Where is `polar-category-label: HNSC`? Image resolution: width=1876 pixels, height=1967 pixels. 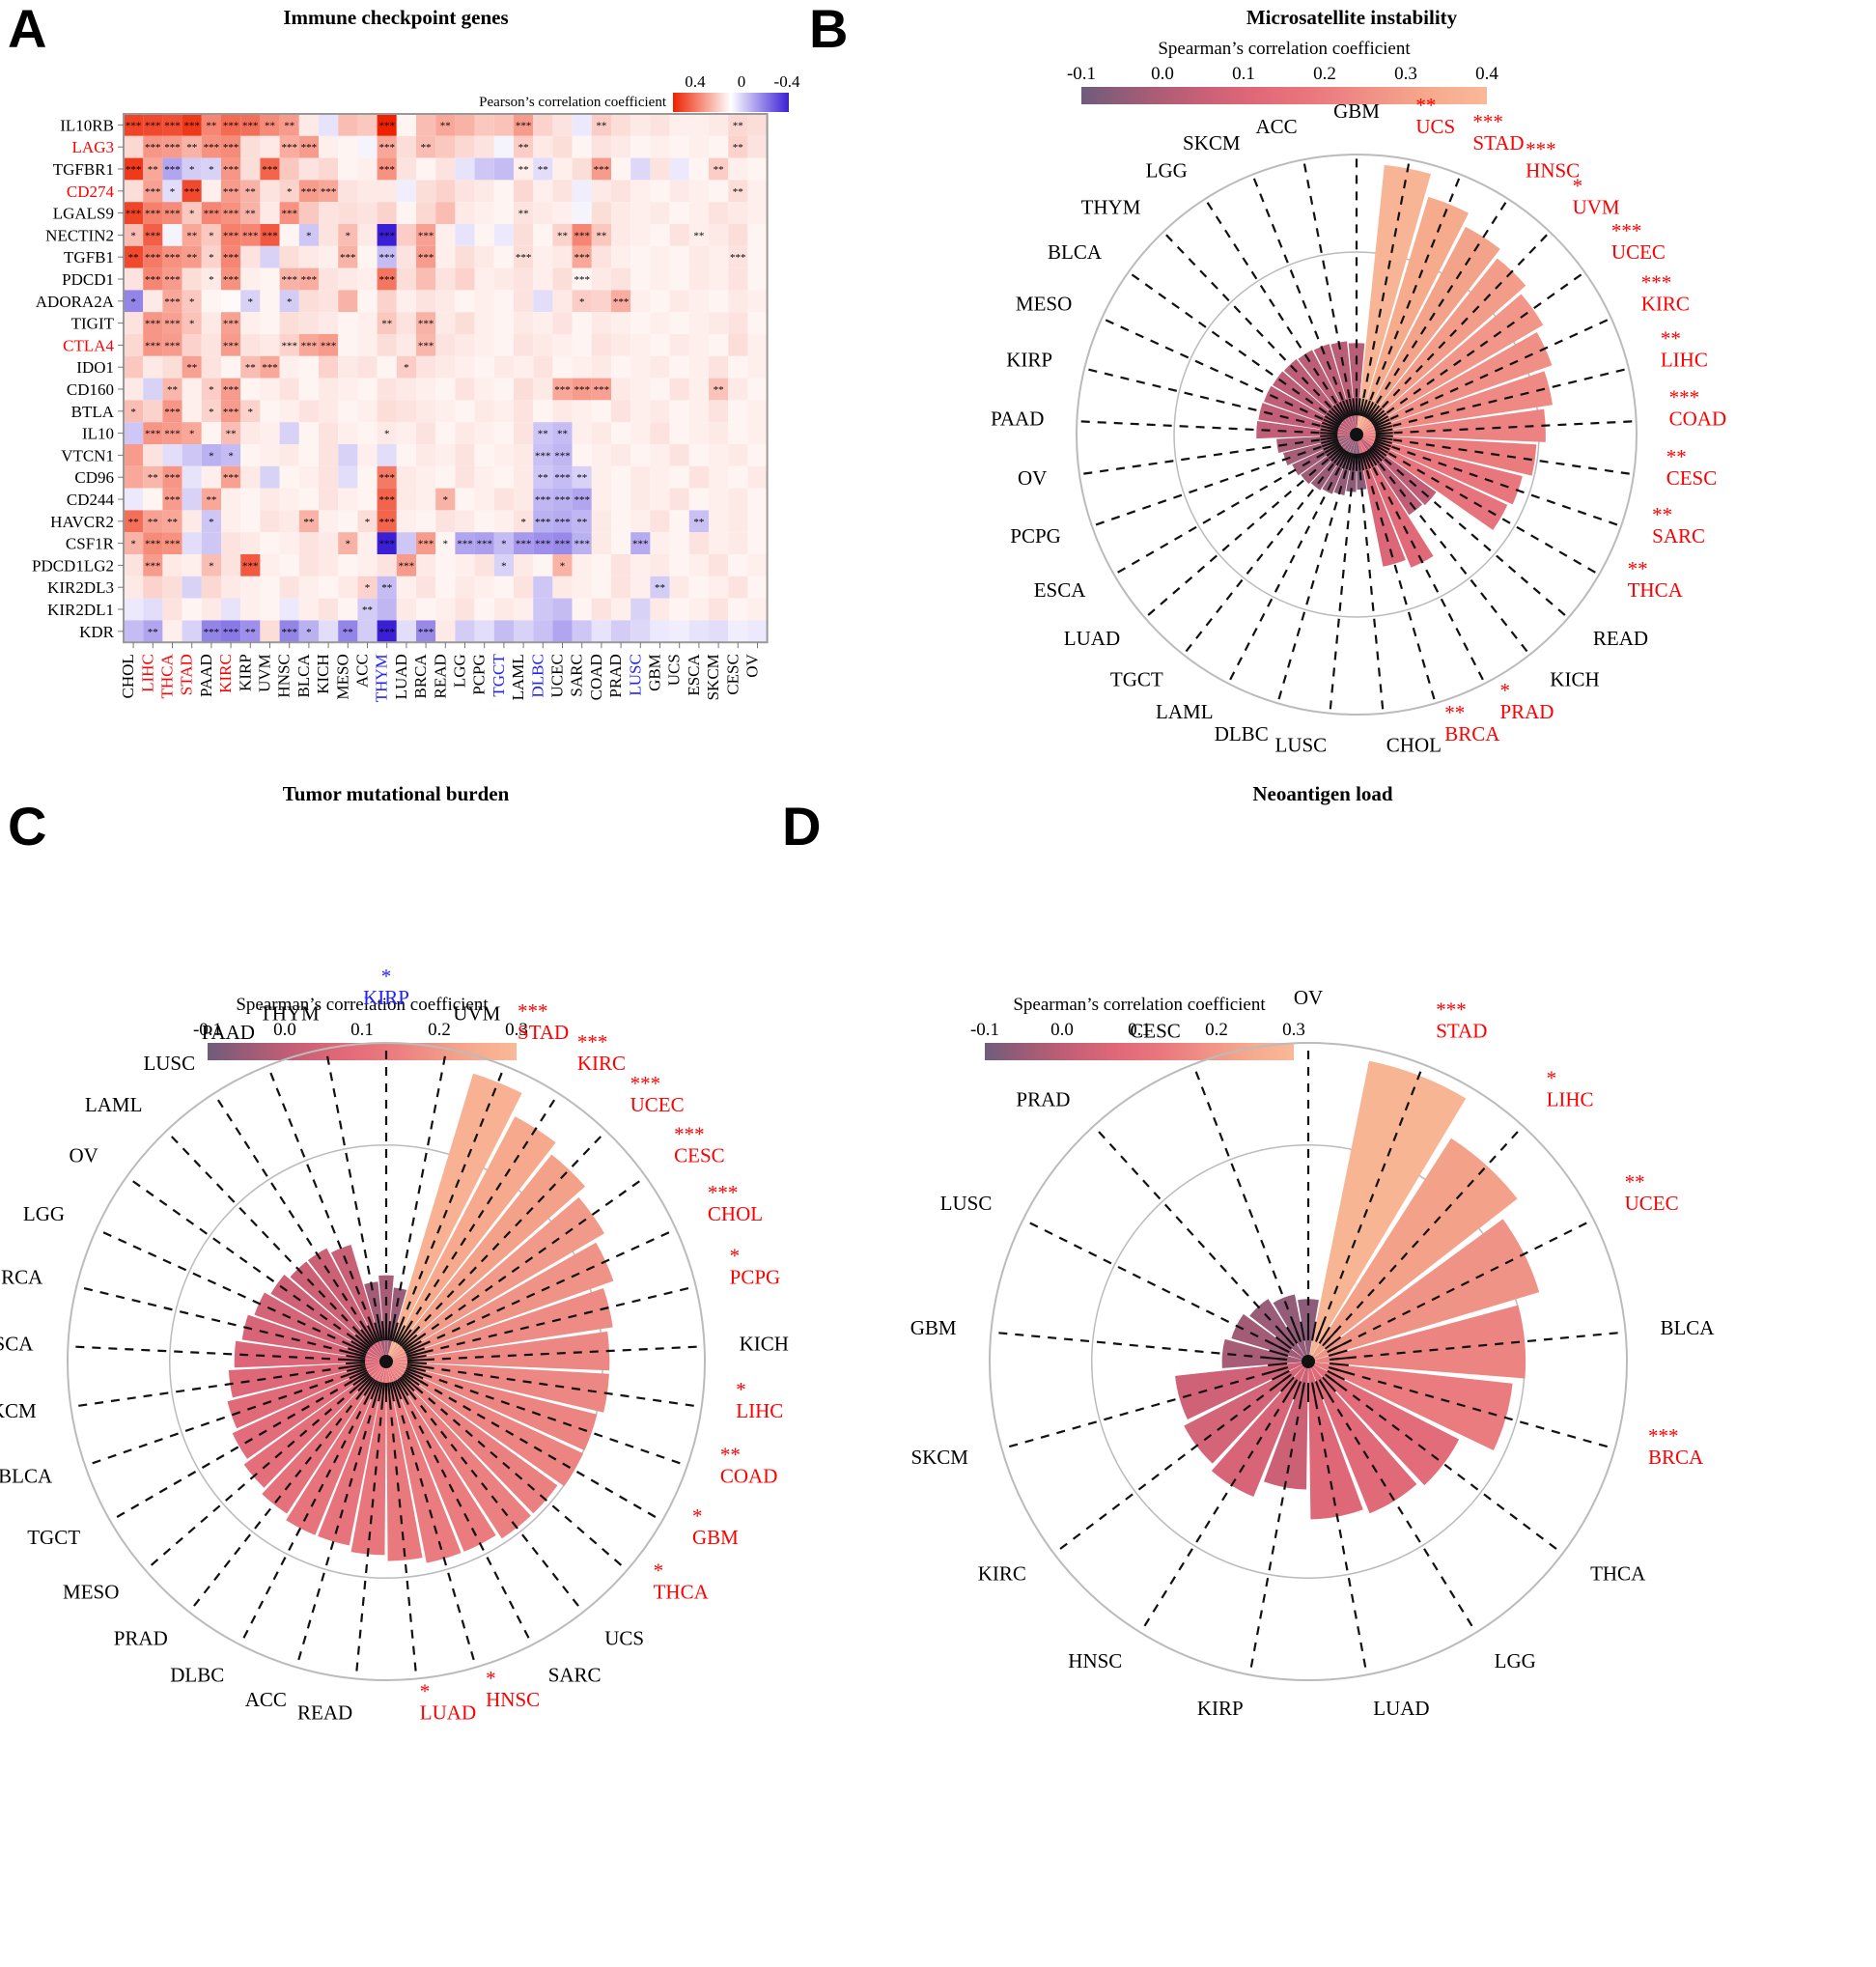 polar-category-label: HNSC is located at coordinates (1553, 170).